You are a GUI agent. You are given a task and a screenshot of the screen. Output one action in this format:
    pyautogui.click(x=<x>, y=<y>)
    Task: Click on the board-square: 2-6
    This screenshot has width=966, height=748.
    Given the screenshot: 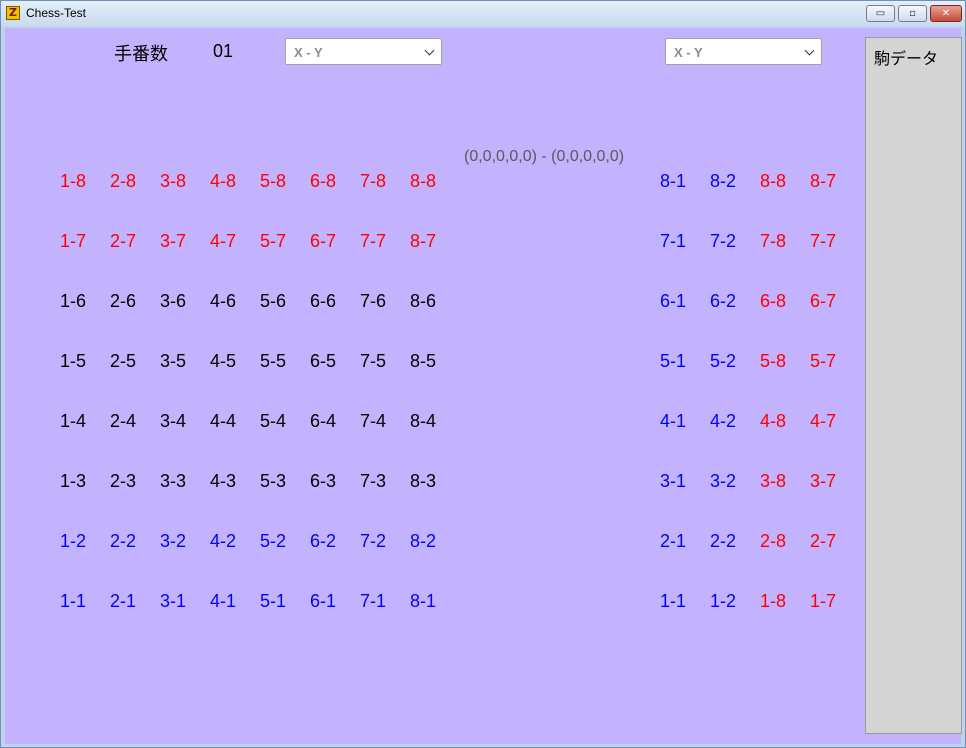 What is the action you would take?
    pyautogui.click(x=123, y=301)
    